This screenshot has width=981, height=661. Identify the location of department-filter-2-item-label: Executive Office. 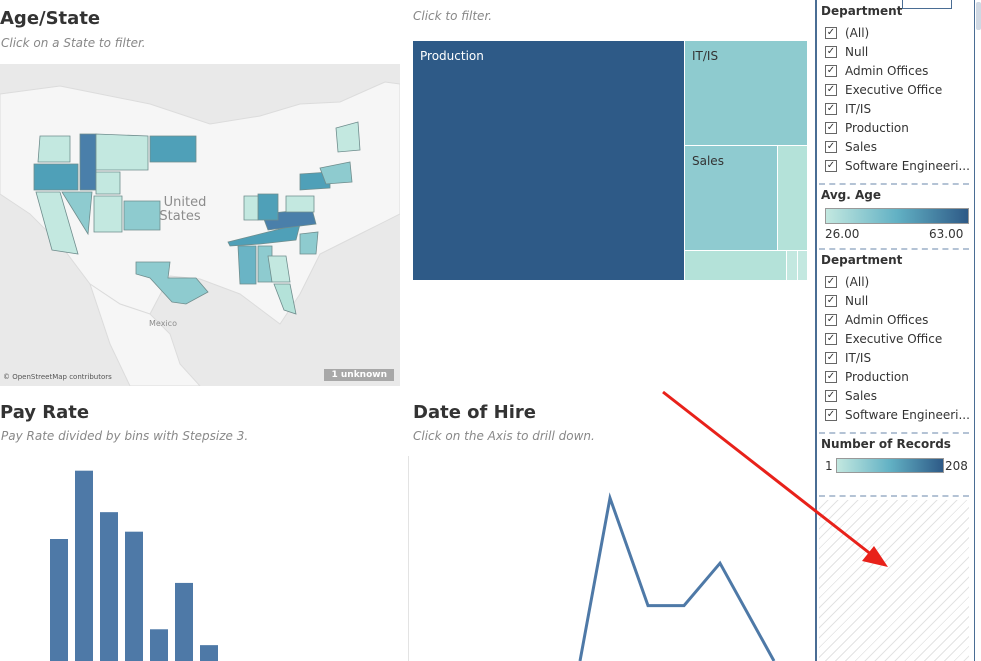
(894, 339).